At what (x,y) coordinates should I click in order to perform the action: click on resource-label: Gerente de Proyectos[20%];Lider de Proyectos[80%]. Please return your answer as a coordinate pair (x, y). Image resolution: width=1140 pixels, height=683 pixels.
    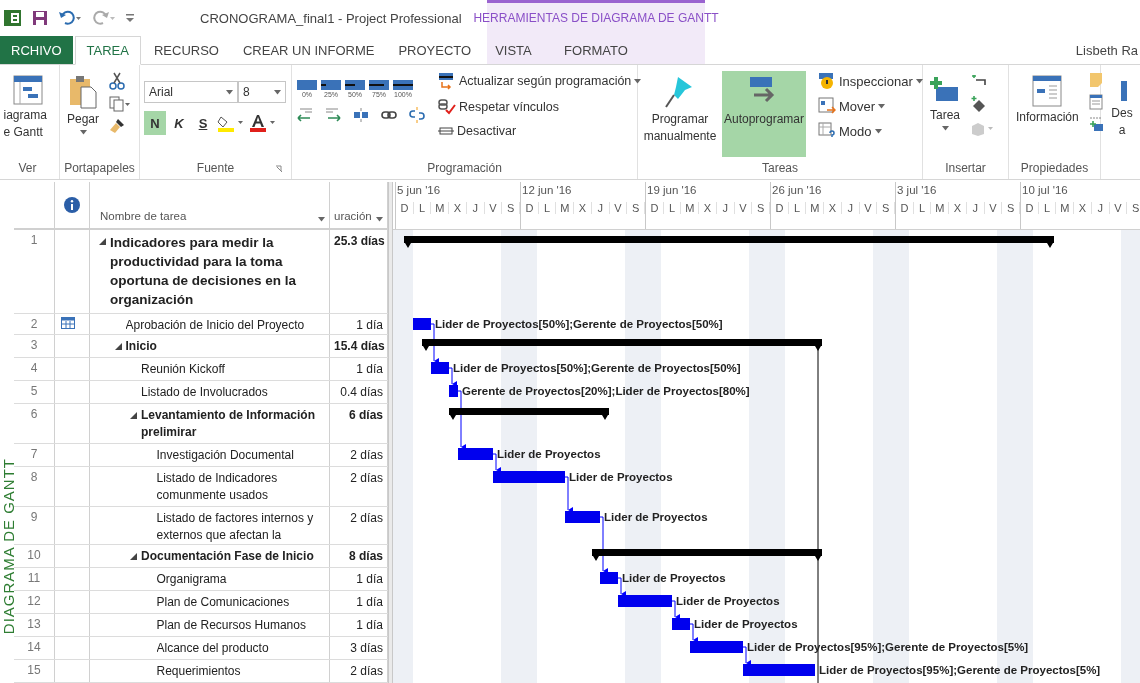
    Looking at the image, I should click on (606, 391).